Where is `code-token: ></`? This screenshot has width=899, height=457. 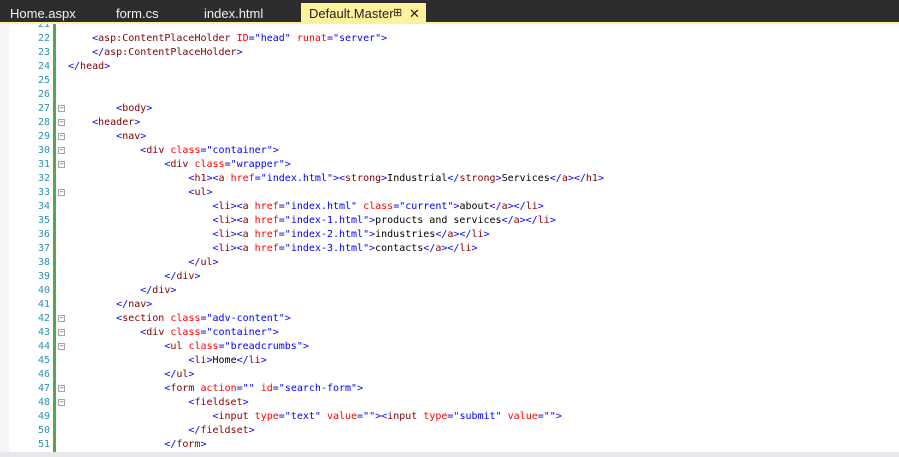
code-token: ></ is located at coordinates (576, 178).